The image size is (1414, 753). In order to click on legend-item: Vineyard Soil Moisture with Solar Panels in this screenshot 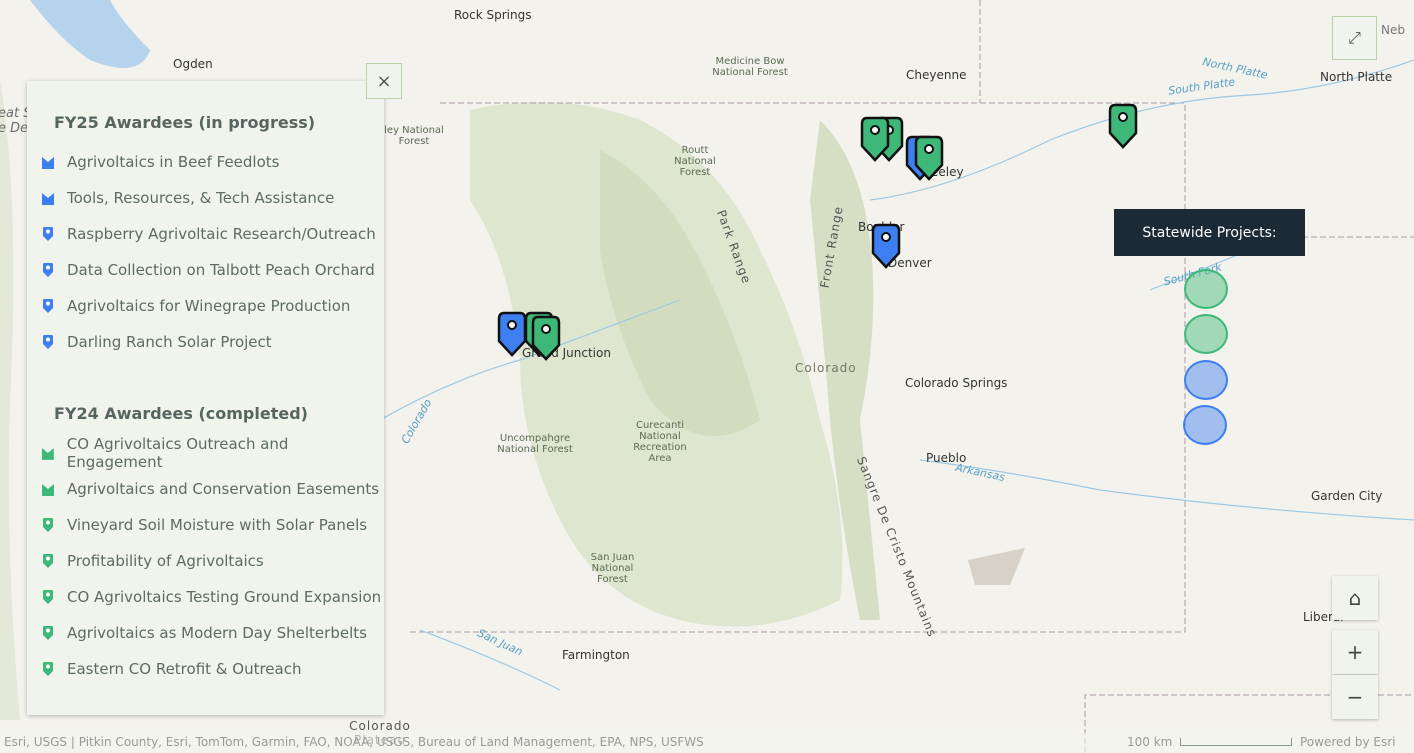, I will do `click(205, 525)`.